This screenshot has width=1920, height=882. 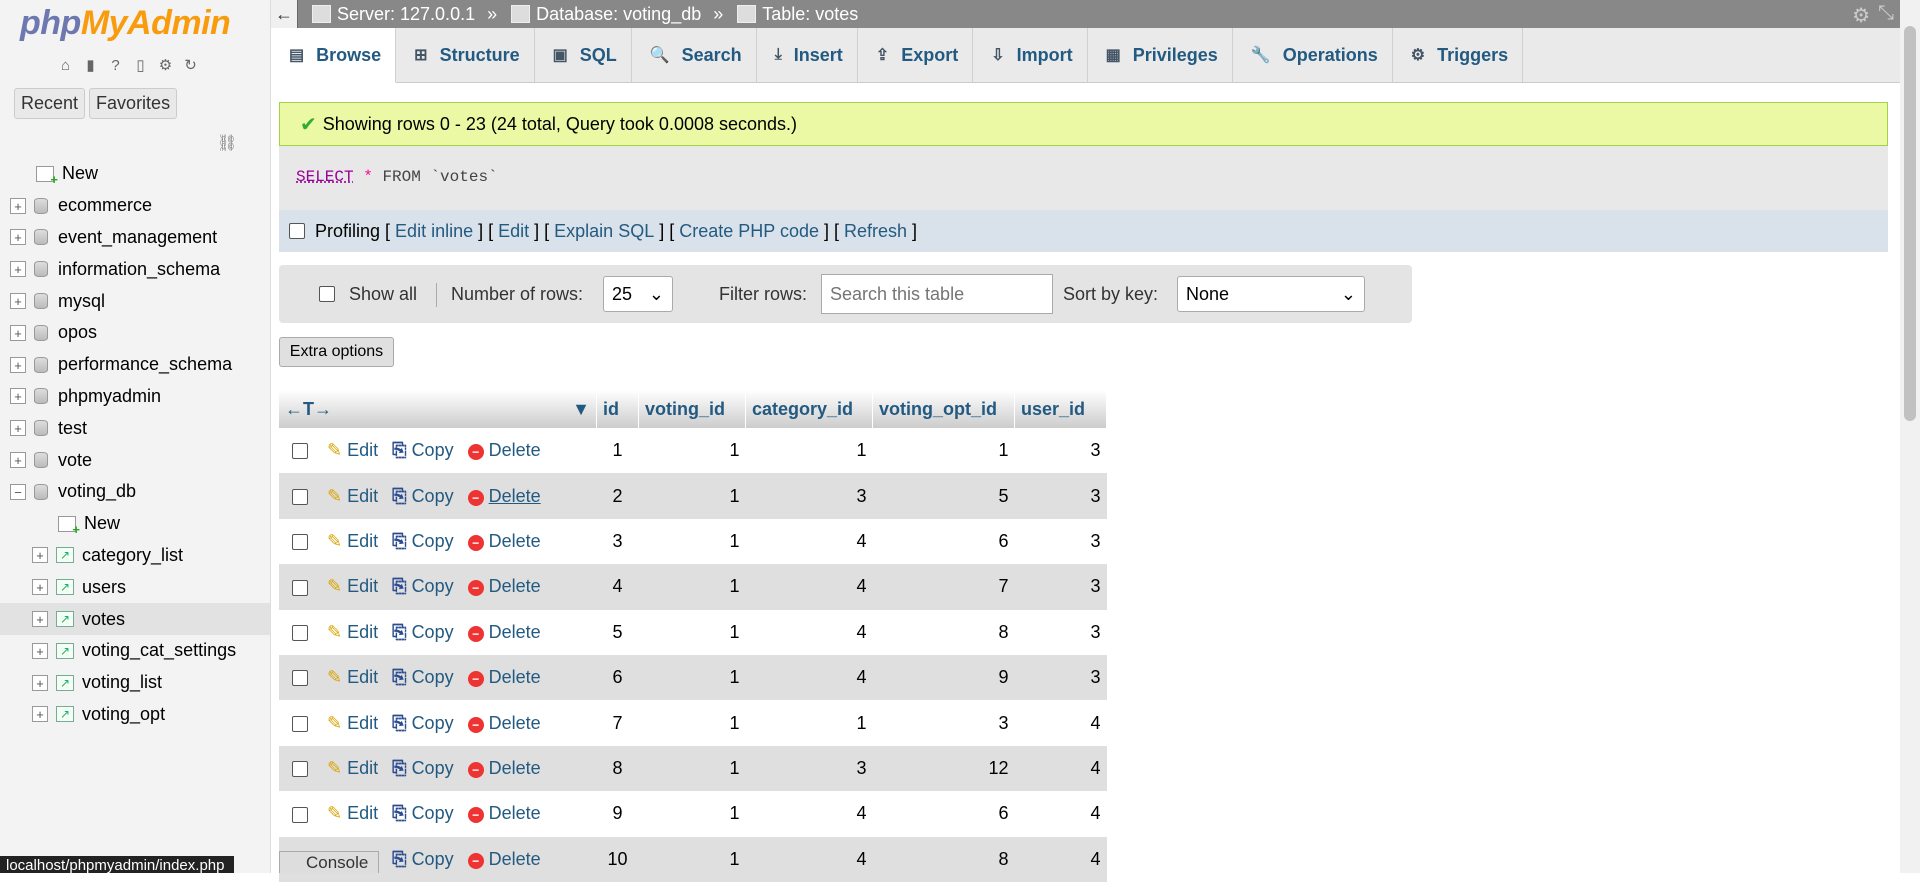 What do you see at coordinates (135, 397) in the screenshot?
I see `tree-item-phpmyadmin: + phpmyadmin` at bounding box center [135, 397].